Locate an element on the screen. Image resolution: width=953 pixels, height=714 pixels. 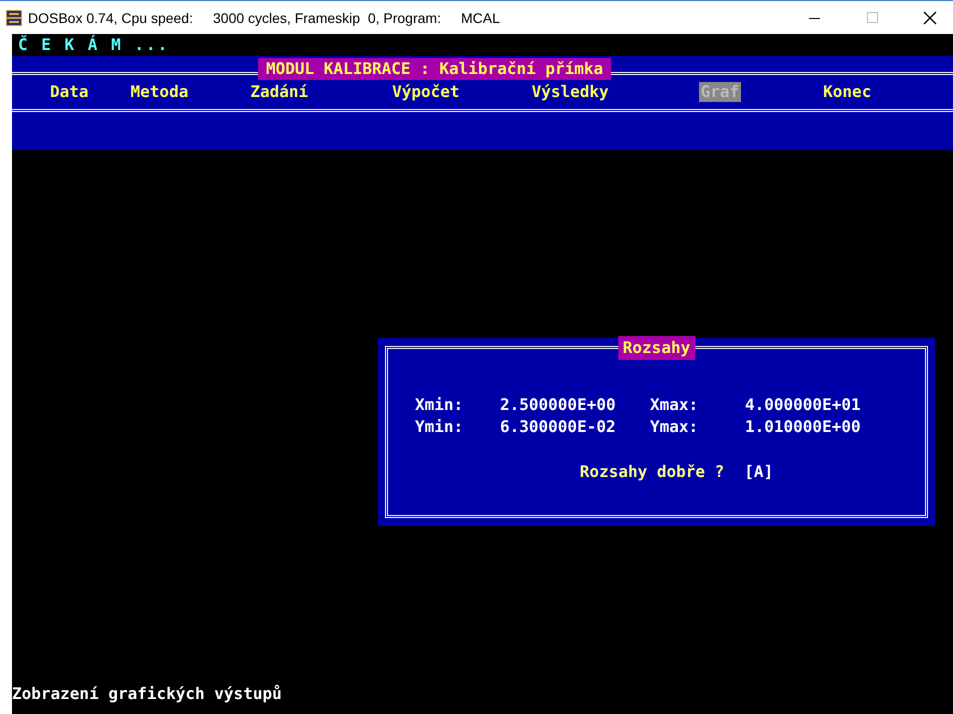
range-value: 4.000000E+01 is located at coordinates (803, 405).